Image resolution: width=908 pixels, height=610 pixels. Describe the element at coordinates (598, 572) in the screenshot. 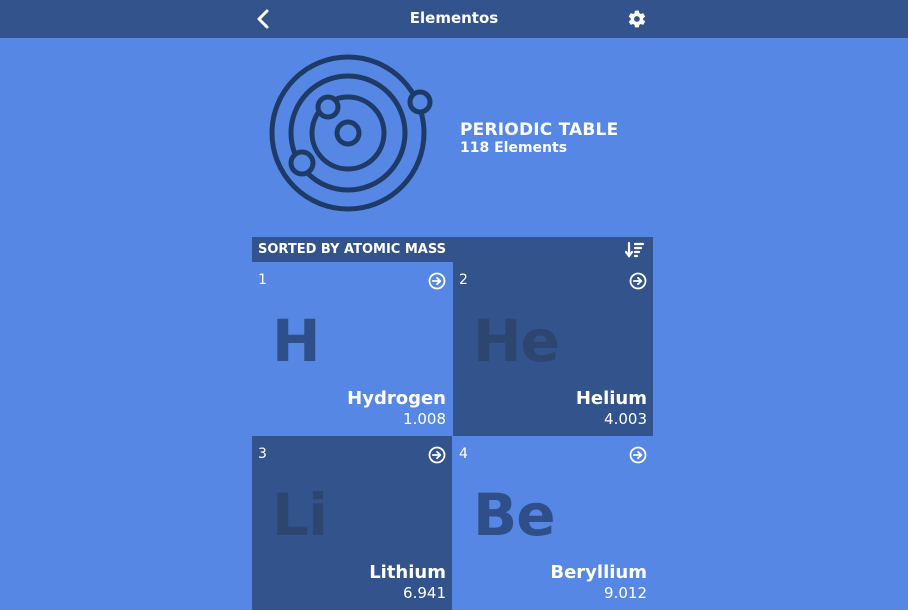

I see `element-name: Beryllium` at that location.